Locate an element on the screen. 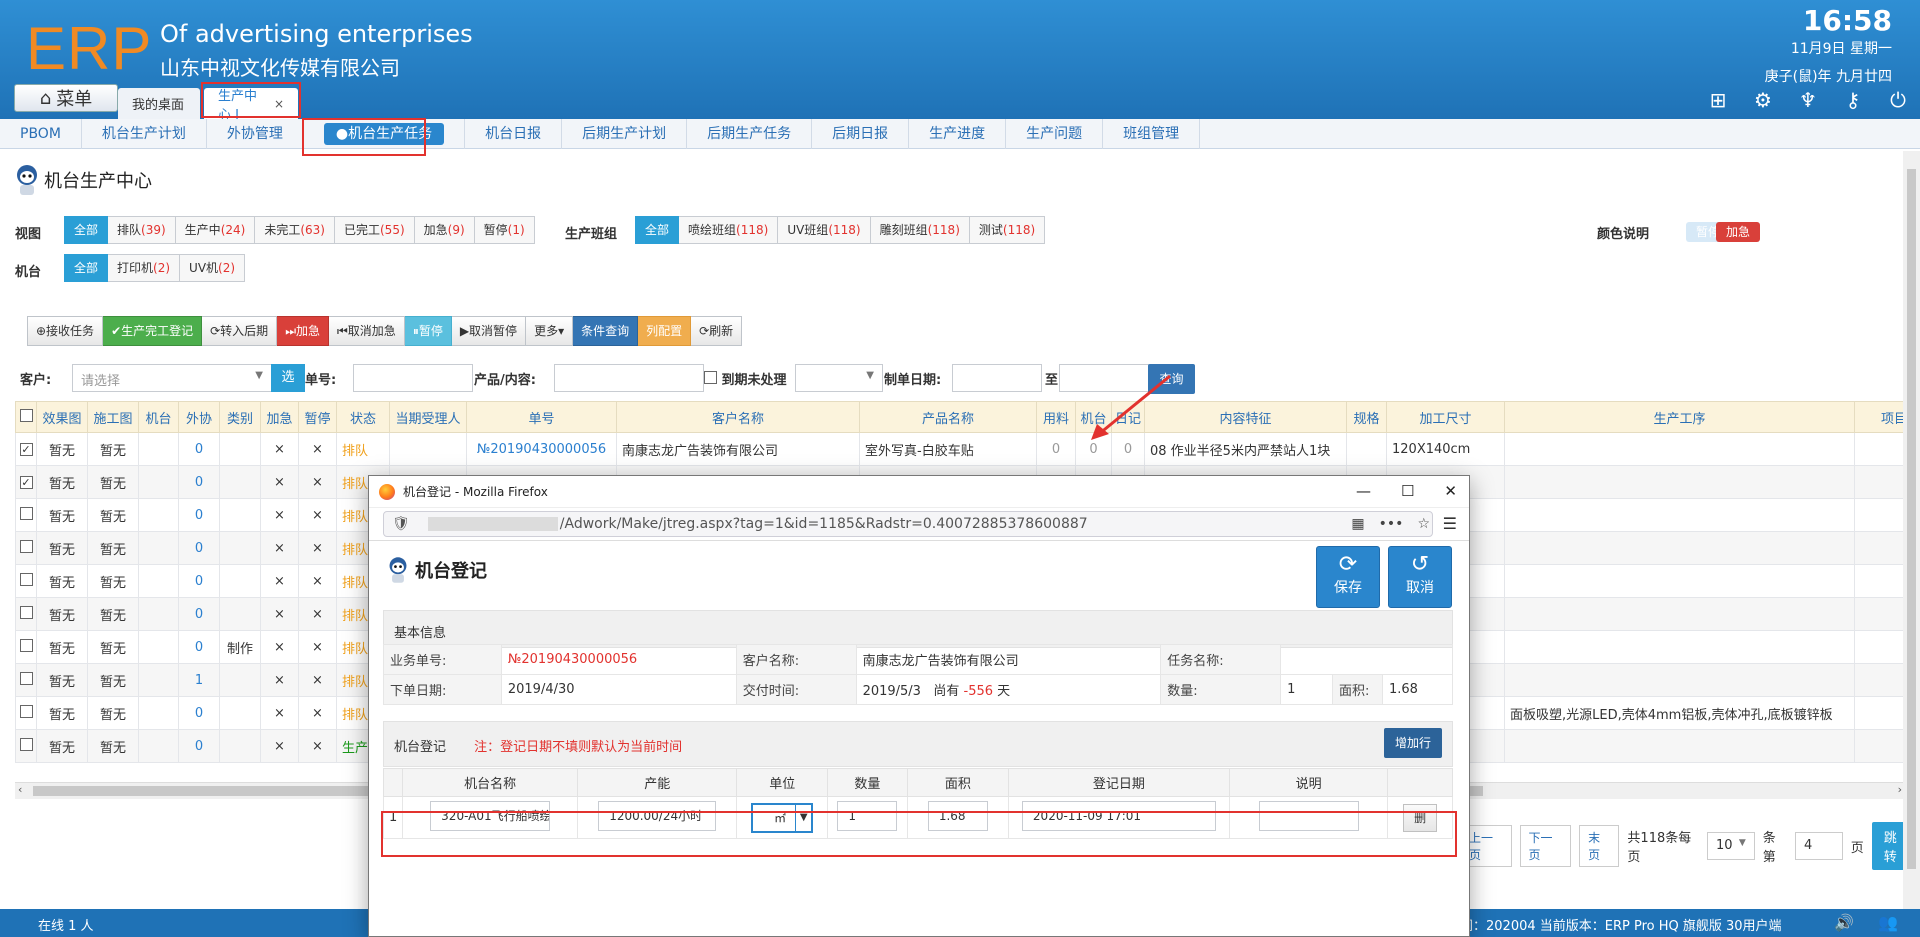 The width and height of the screenshot is (1920, 937). team-uv: UV班组(118) is located at coordinates (824, 230).